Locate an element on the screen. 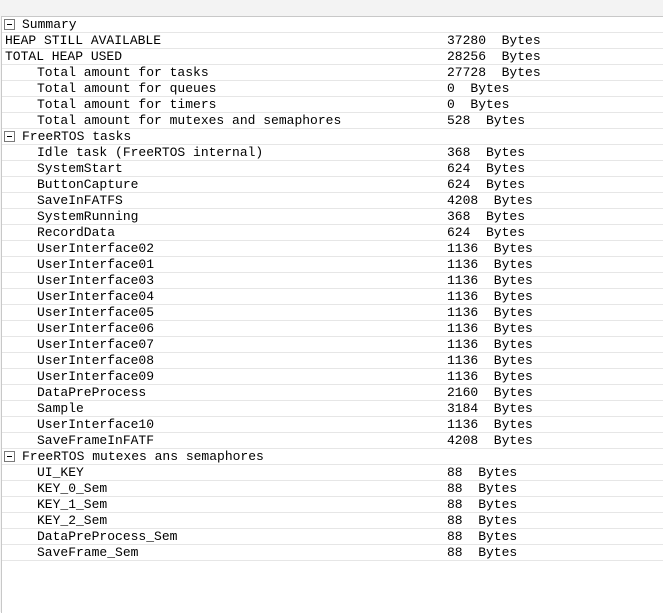  item-value: 27728 Bytes is located at coordinates (494, 72).